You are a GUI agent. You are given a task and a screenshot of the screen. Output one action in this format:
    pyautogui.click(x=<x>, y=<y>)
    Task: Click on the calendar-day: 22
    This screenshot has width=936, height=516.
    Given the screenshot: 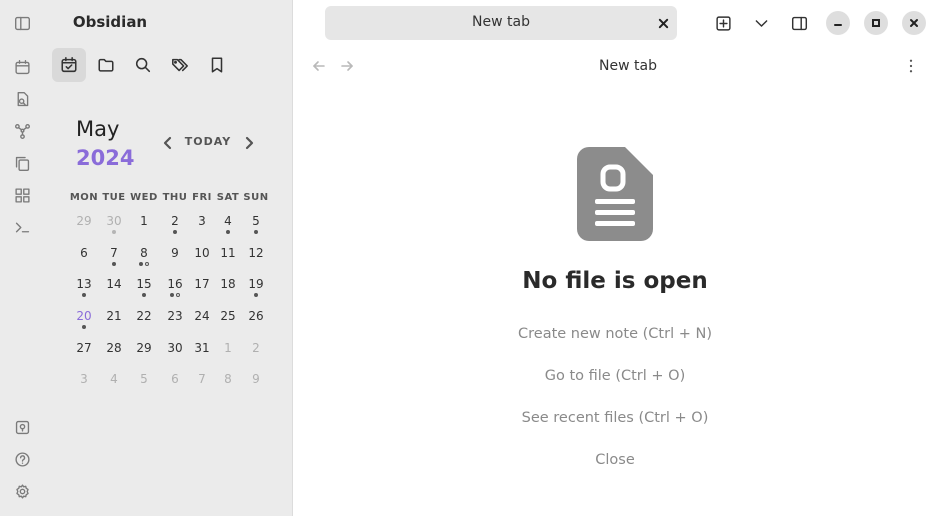 What is the action you would take?
    pyautogui.click(x=144, y=323)
    